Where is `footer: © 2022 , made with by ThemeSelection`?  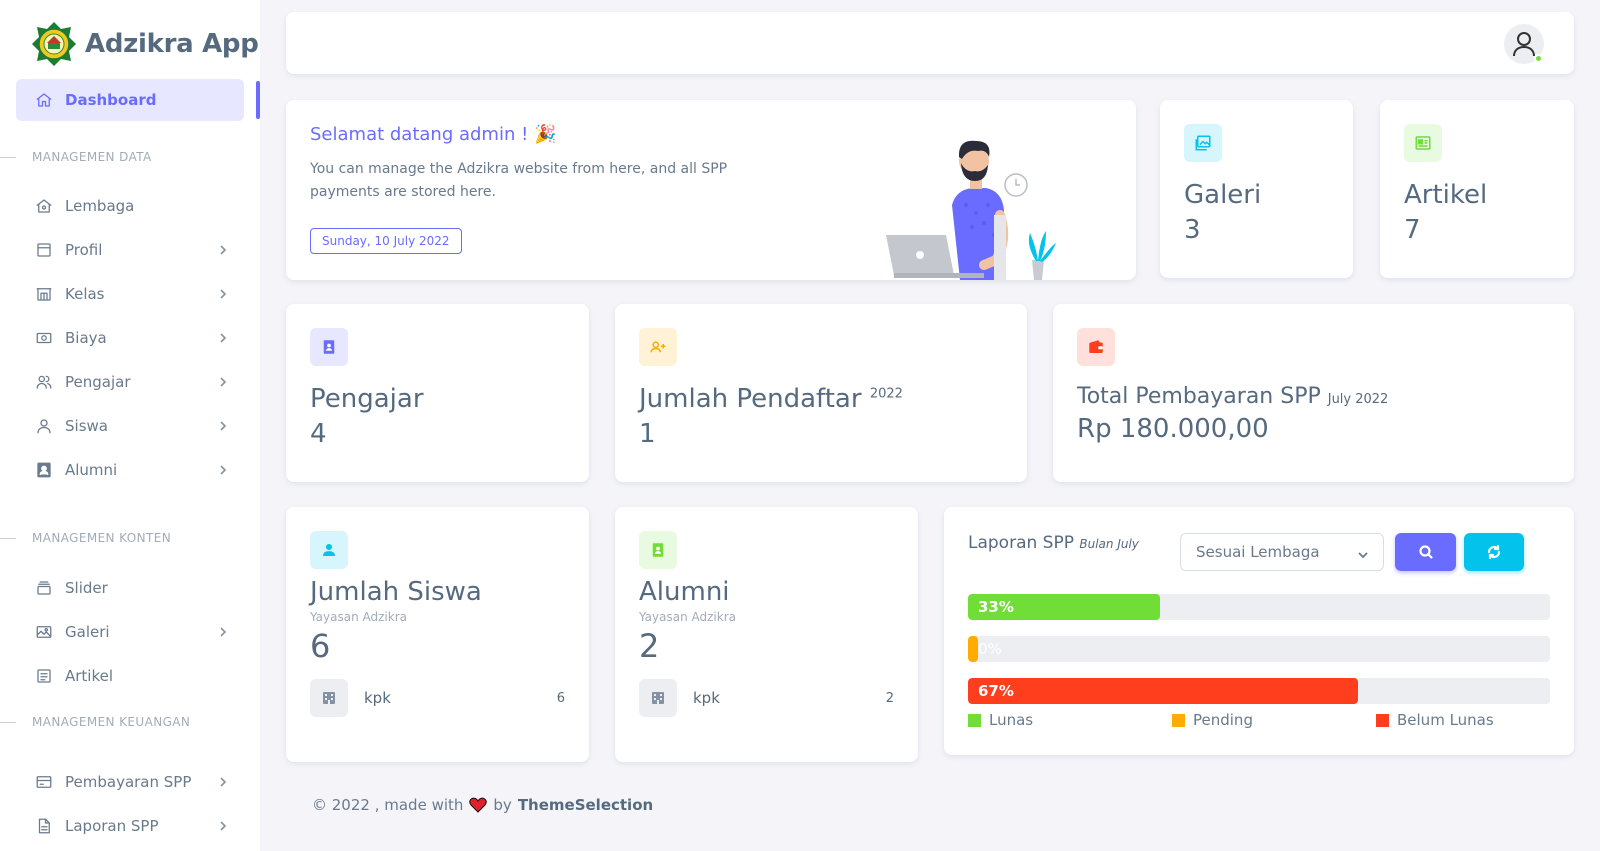 footer: © 2022 , made with by ThemeSelection is located at coordinates (482, 805).